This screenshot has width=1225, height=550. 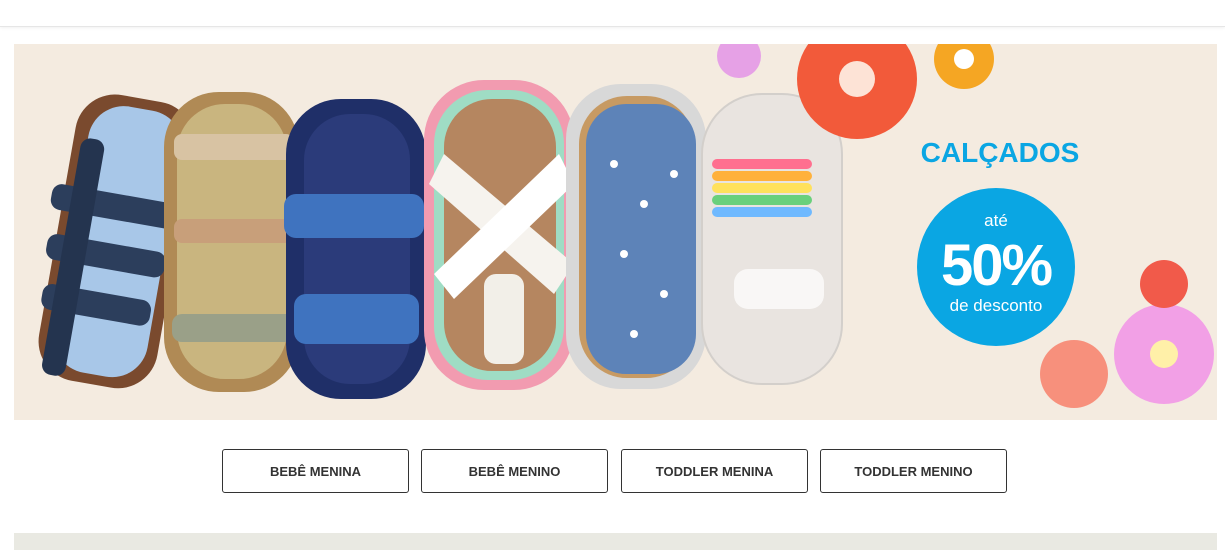 What do you see at coordinates (355, 249) in the screenshot?
I see `sandal-blue` at bounding box center [355, 249].